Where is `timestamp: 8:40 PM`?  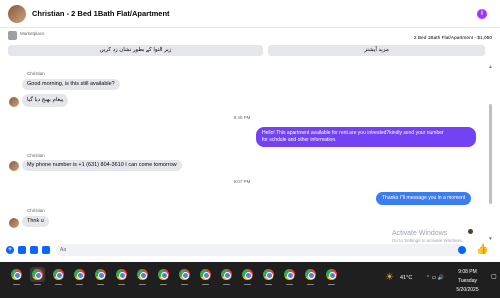 timestamp: 8:40 PM is located at coordinates (242, 117).